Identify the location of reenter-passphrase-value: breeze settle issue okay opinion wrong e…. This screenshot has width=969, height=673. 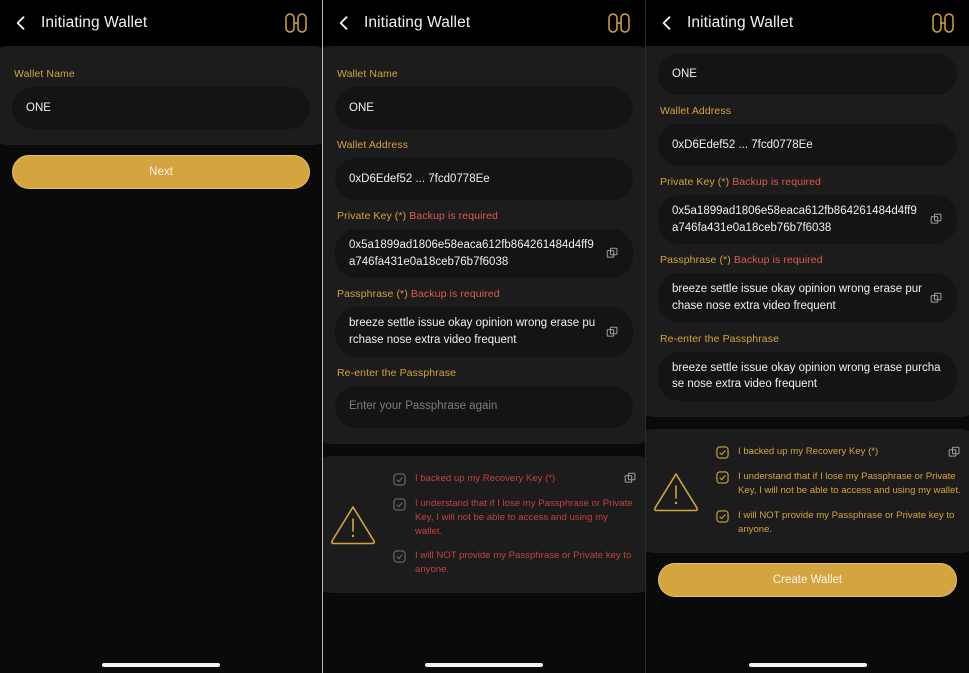
(806, 376).